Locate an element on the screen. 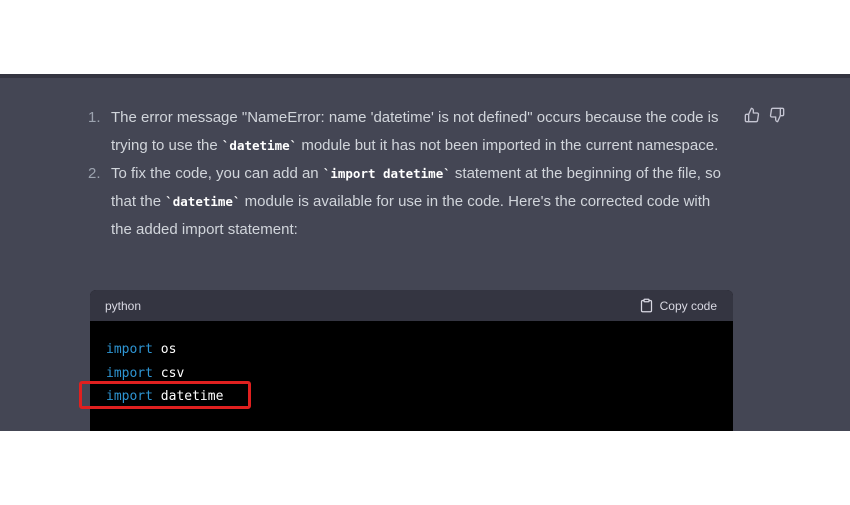 The width and height of the screenshot is (850, 505). panel-divider is located at coordinates (425, 76).